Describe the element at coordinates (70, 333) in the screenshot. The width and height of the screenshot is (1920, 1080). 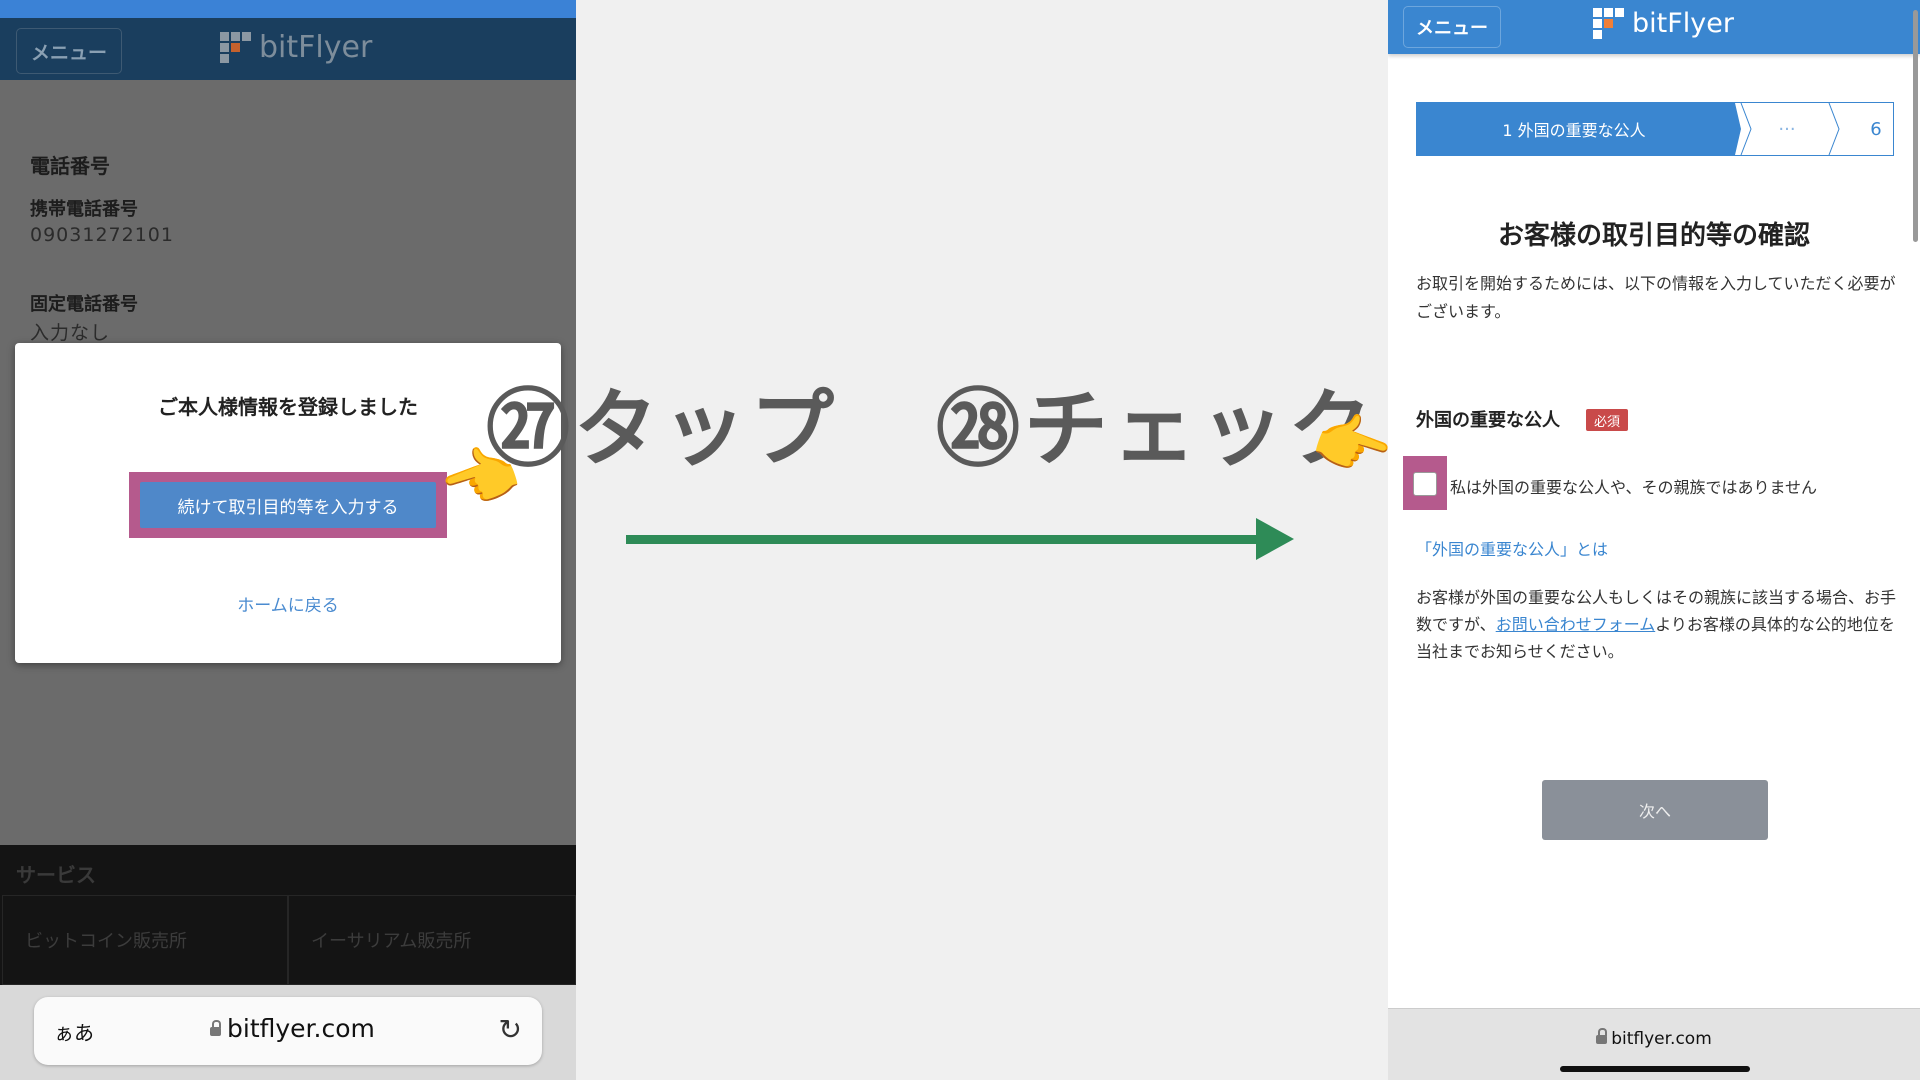
I see `landline-value: 入力なし` at that location.